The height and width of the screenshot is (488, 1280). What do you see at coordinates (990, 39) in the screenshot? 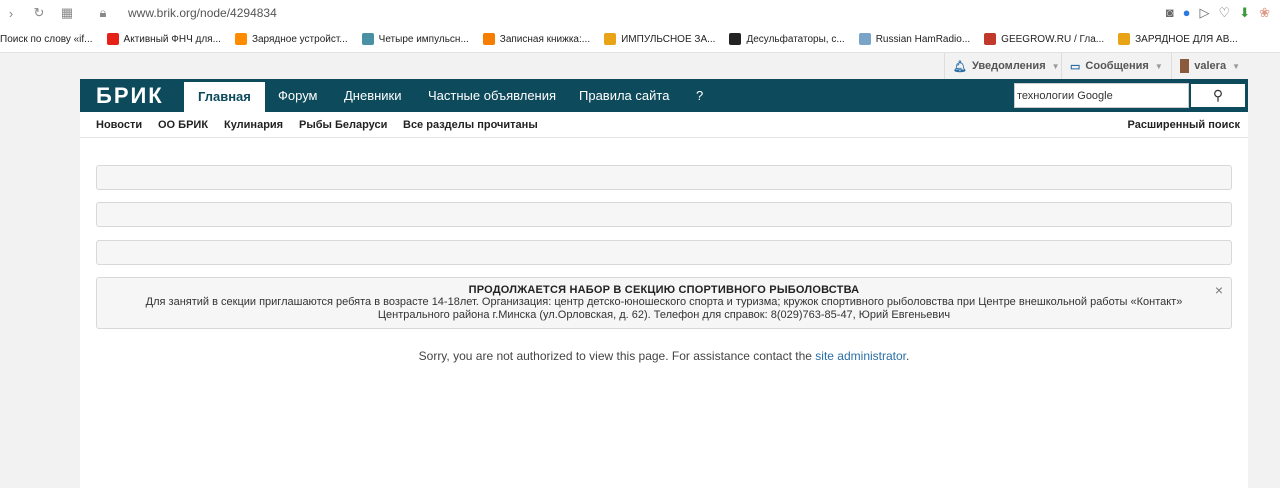
I see `shield-icon` at bounding box center [990, 39].